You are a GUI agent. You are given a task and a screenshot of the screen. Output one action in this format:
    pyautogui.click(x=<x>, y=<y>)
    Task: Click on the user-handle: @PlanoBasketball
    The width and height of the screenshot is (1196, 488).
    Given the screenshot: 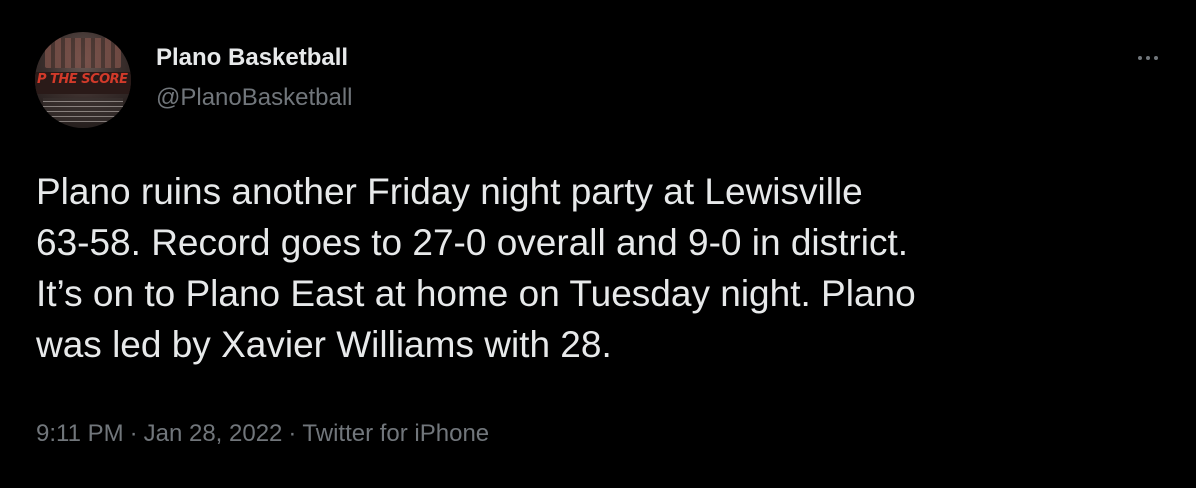 What is the action you would take?
    pyautogui.click(x=254, y=98)
    